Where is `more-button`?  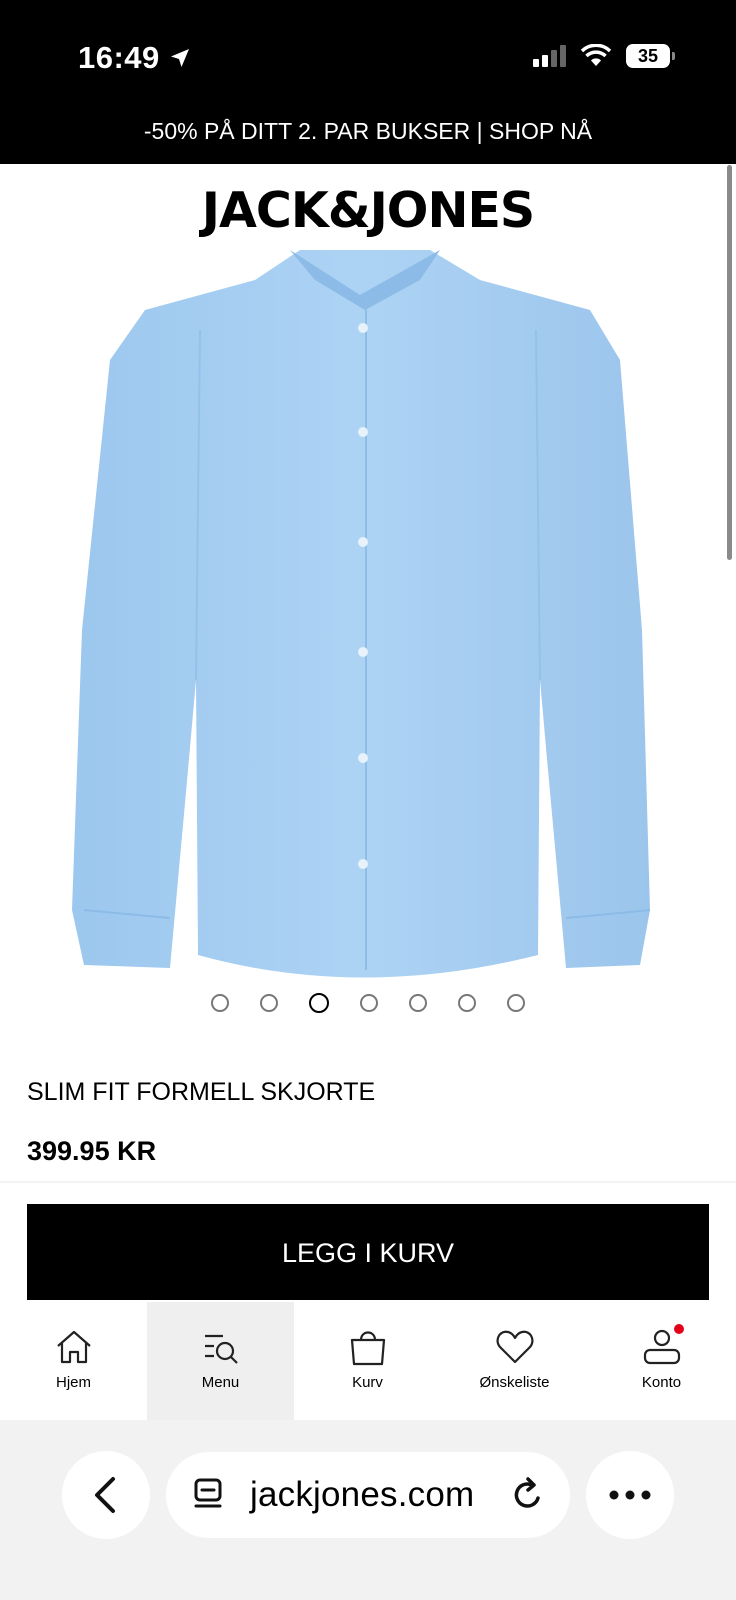 more-button is located at coordinates (630, 1495).